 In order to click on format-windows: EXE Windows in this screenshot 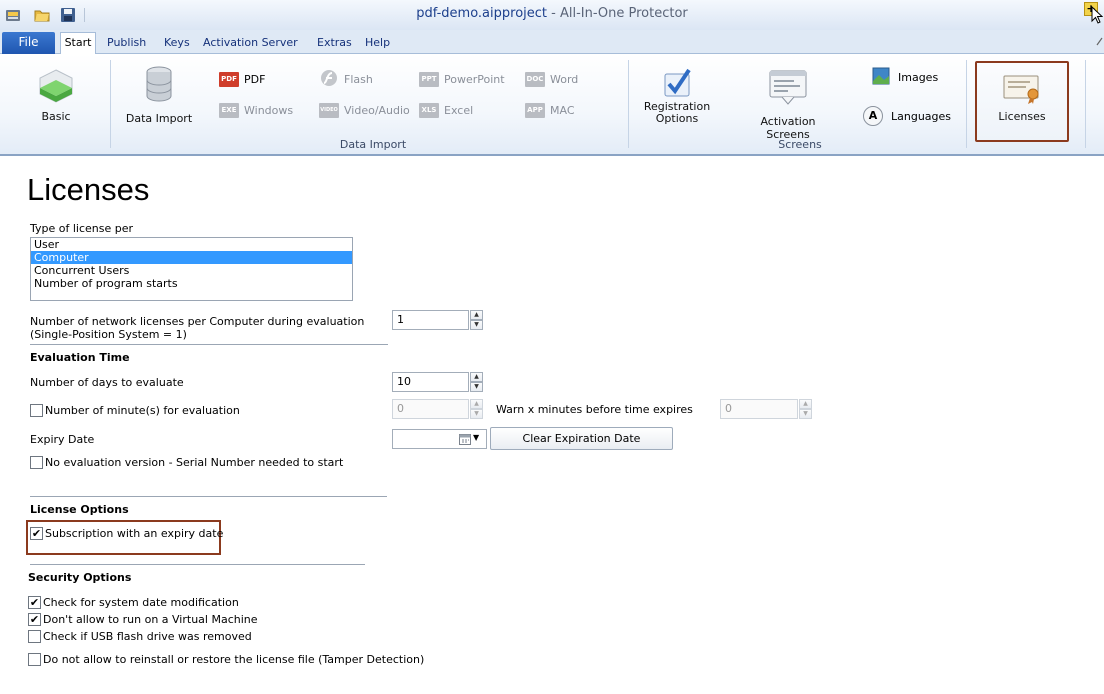, I will do `click(256, 110)`.